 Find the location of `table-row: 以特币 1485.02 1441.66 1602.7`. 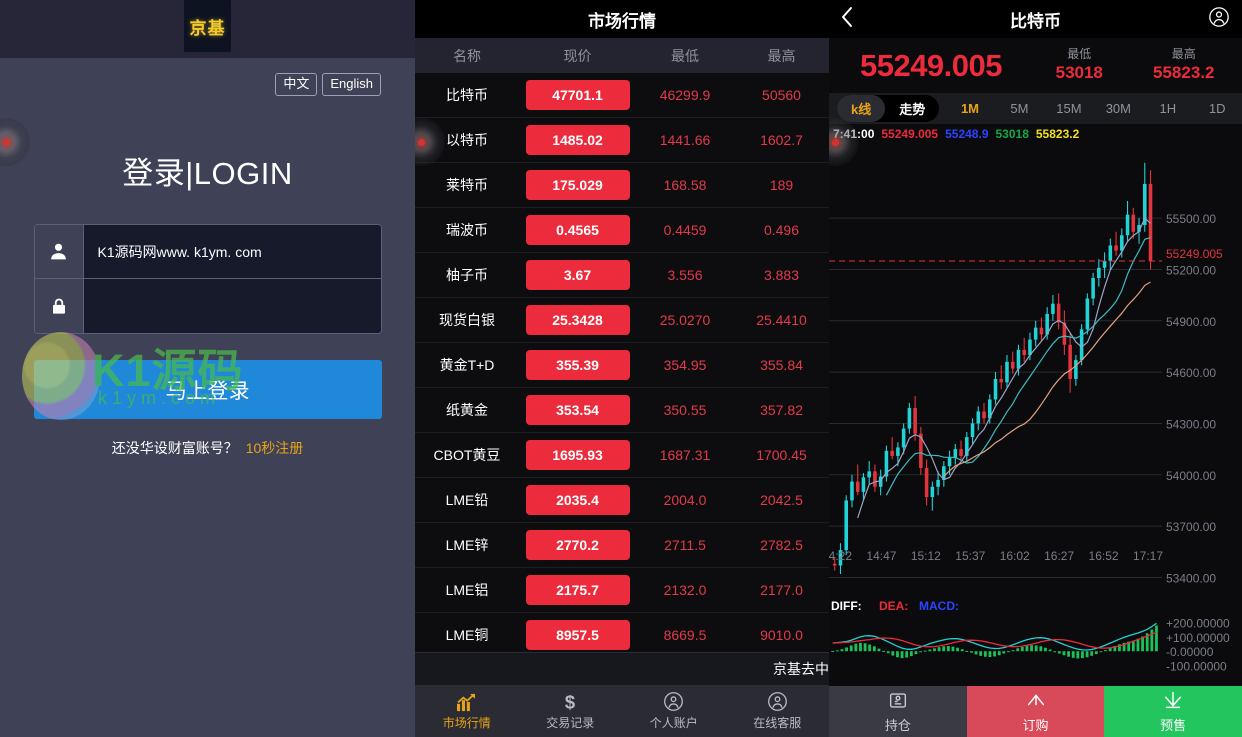

table-row: 以特币 1485.02 1441.66 1602.7 is located at coordinates (622, 140).